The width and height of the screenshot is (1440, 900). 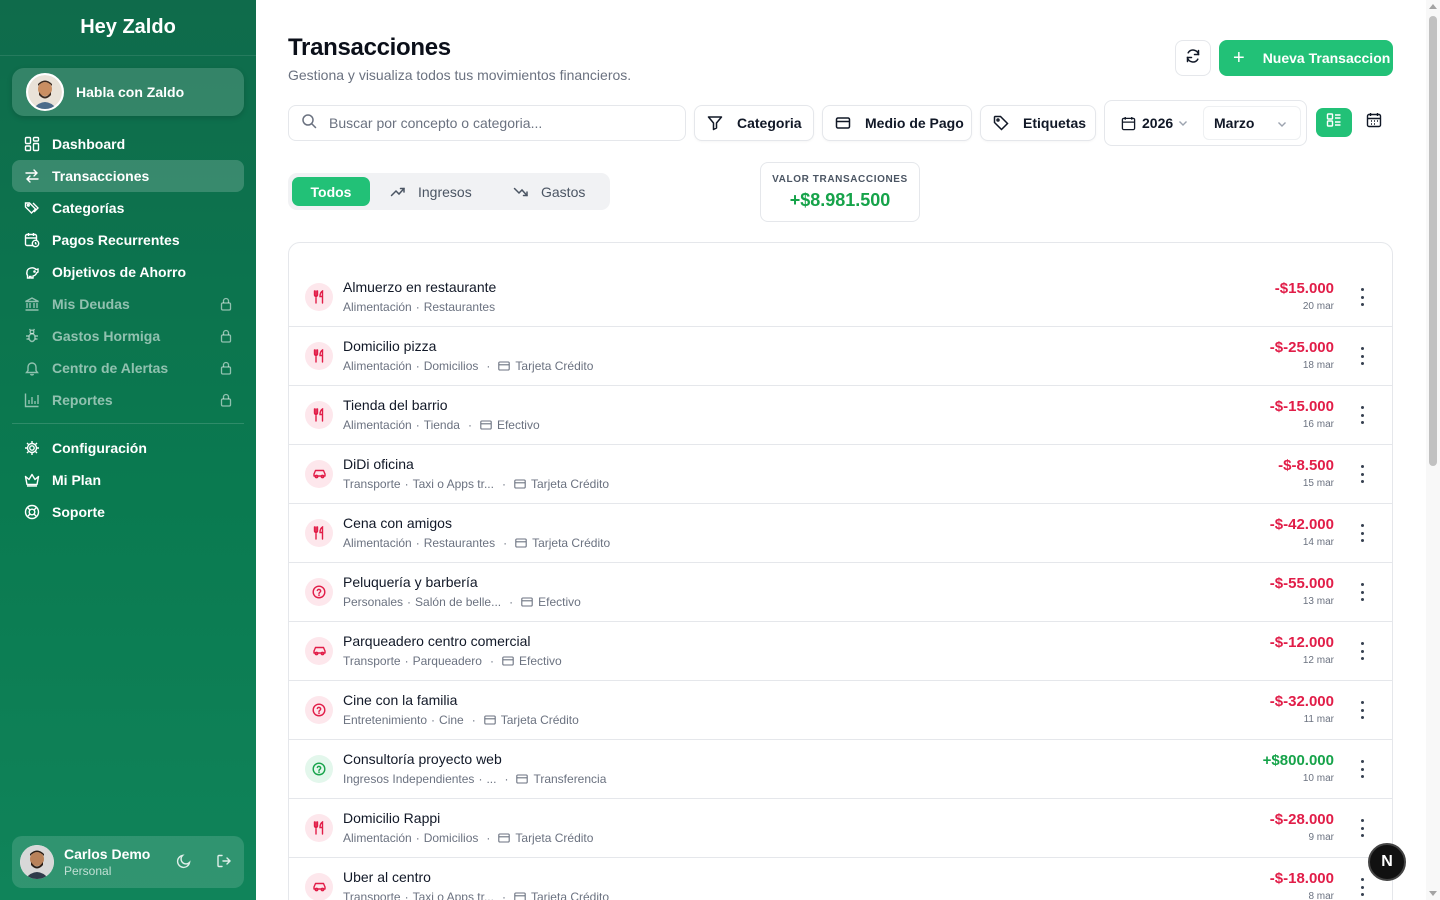 What do you see at coordinates (128, 144) in the screenshot?
I see `sidebar-item-dashboard: Dashboard` at bounding box center [128, 144].